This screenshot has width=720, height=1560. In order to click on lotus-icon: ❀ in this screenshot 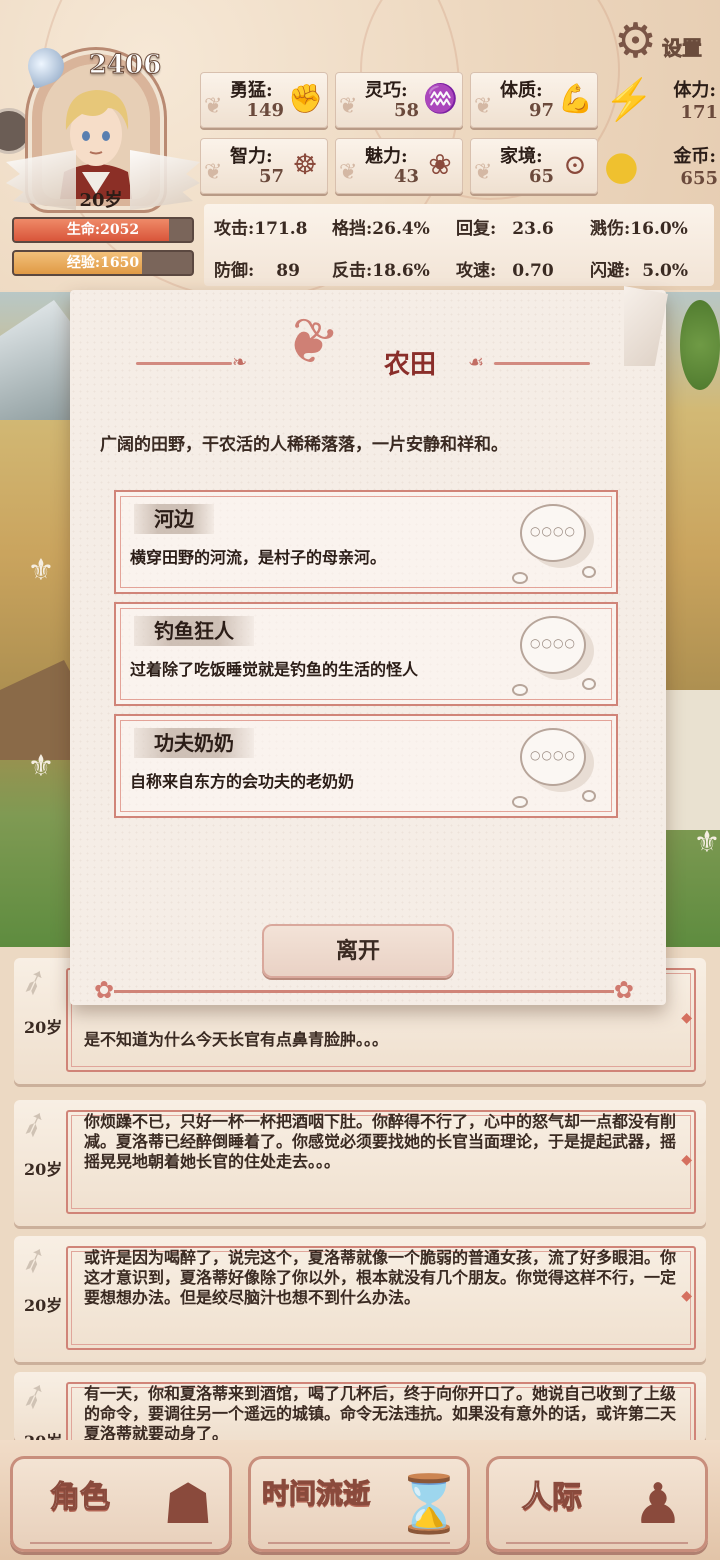, I will do `click(440, 164)`.